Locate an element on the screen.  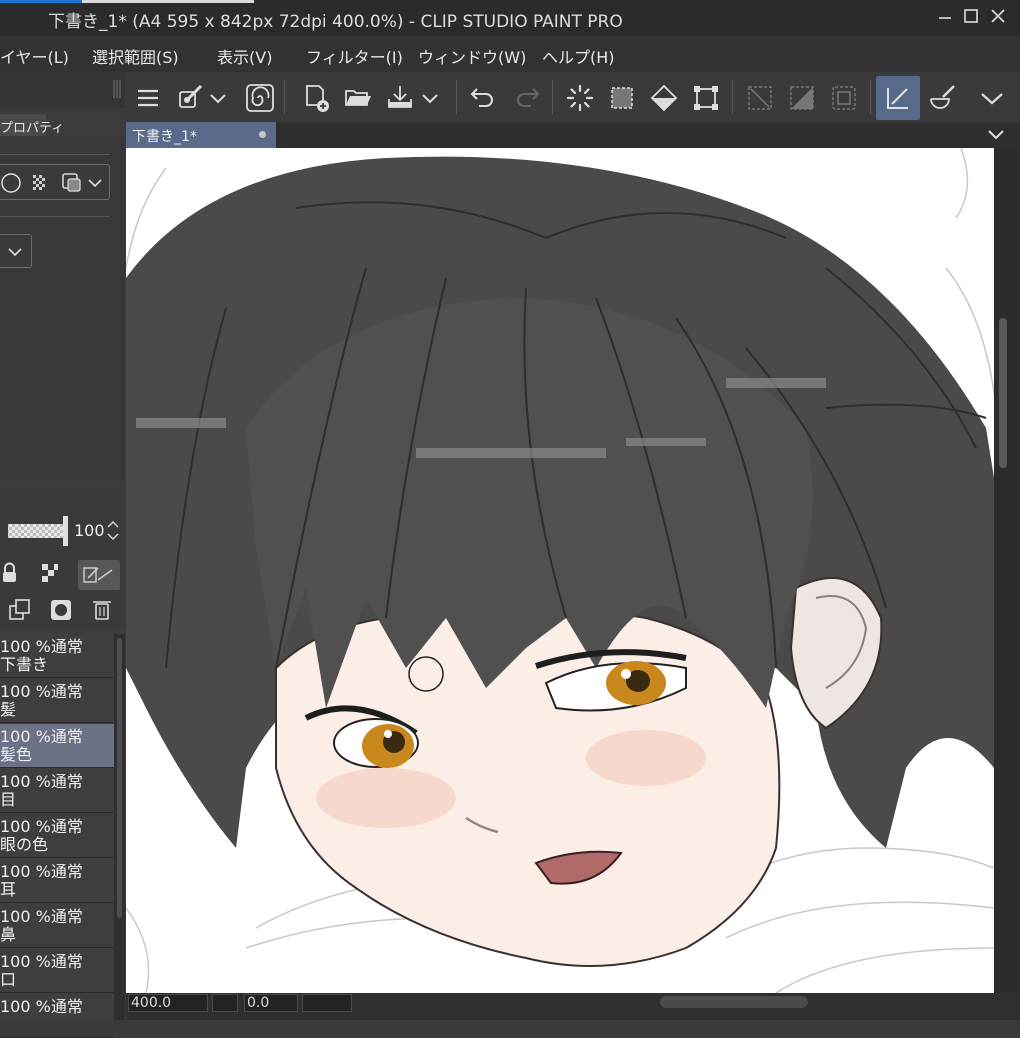
rotation-spinner is located at coordinates (327, 1003).